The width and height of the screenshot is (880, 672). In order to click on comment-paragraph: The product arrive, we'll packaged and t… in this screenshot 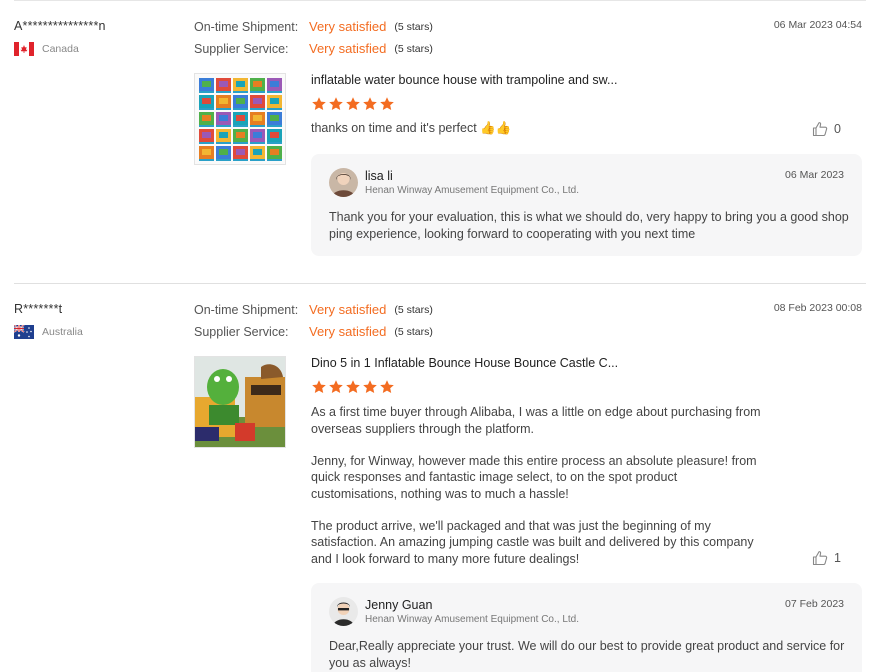, I will do `click(532, 542)`.